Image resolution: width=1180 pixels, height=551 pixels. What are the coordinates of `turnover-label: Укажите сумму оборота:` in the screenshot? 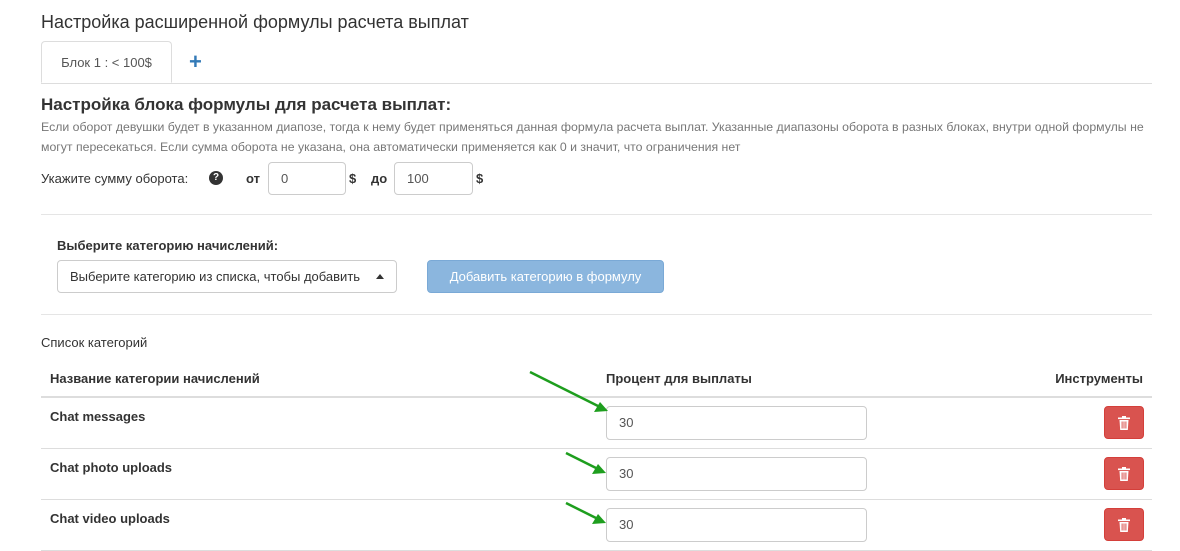 It's located at (115, 178).